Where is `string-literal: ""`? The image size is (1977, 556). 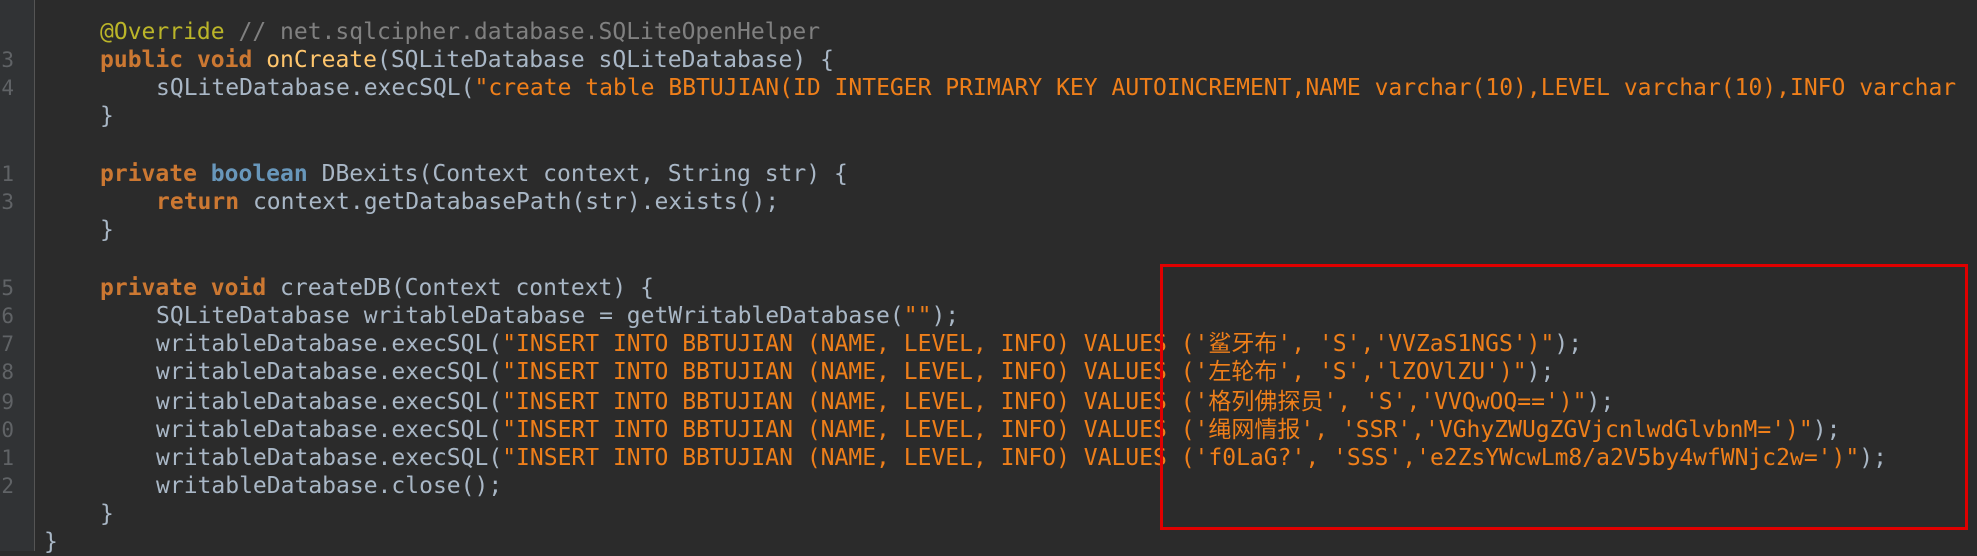 string-literal: "" is located at coordinates (917, 316).